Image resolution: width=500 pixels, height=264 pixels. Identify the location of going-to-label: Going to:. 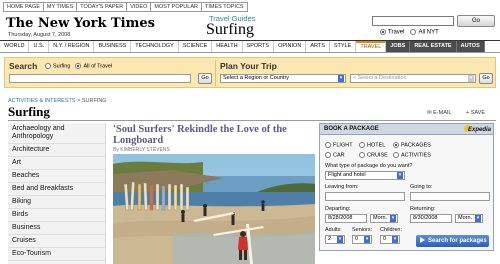
(421, 187).